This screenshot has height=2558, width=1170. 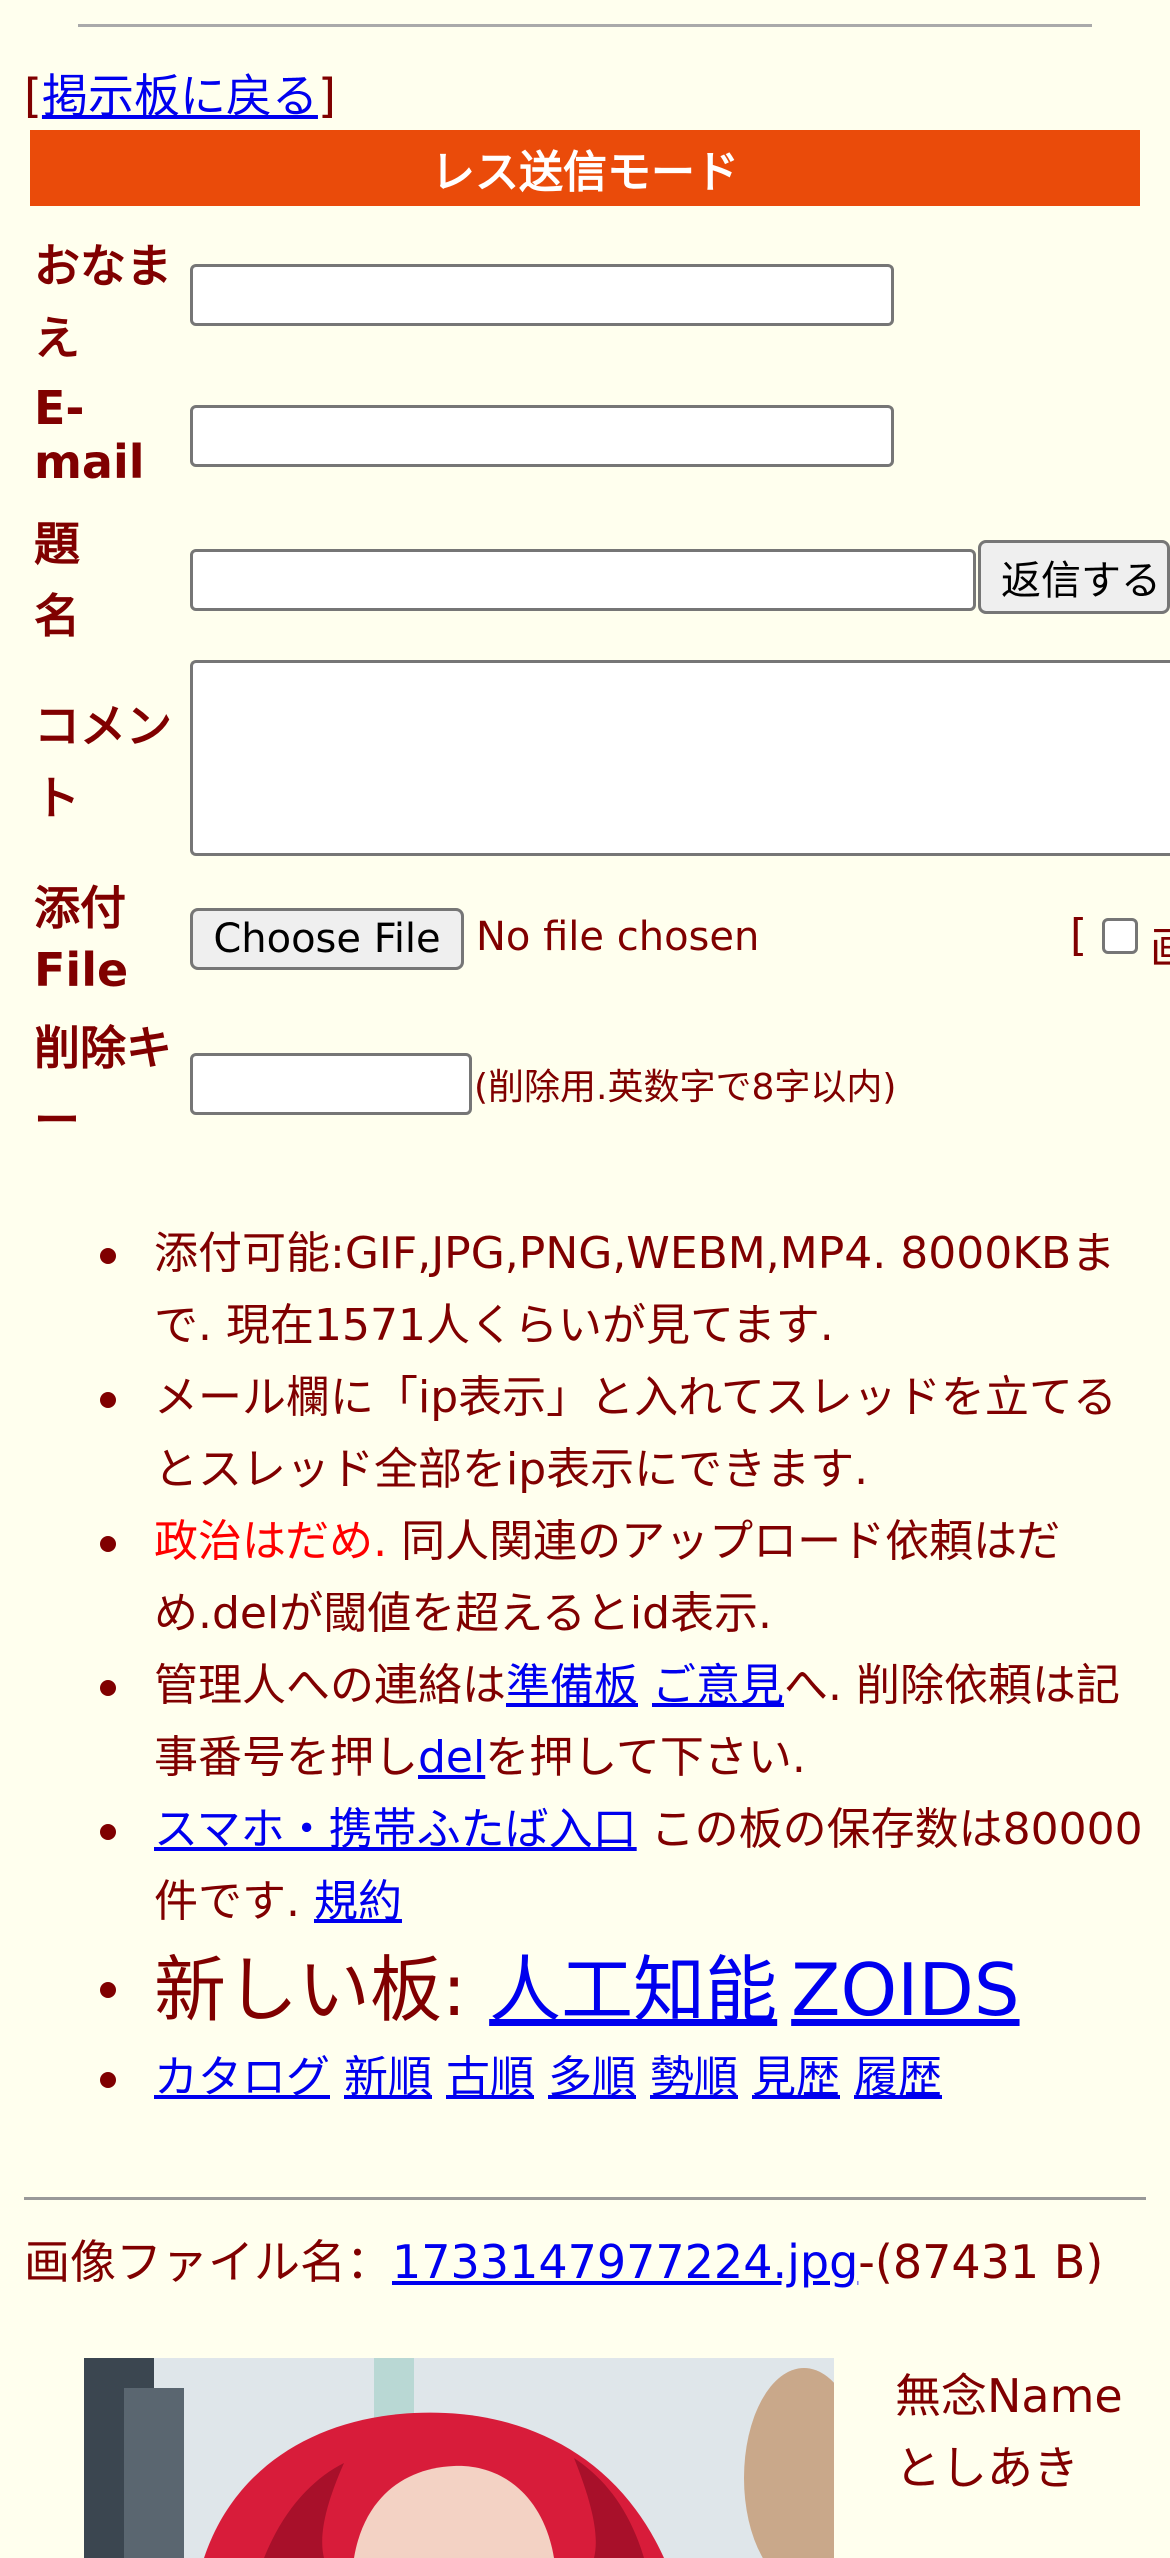 What do you see at coordinates (585, 25) in the screenshot?
I see `top-divider` at bounding box center [585, 25].